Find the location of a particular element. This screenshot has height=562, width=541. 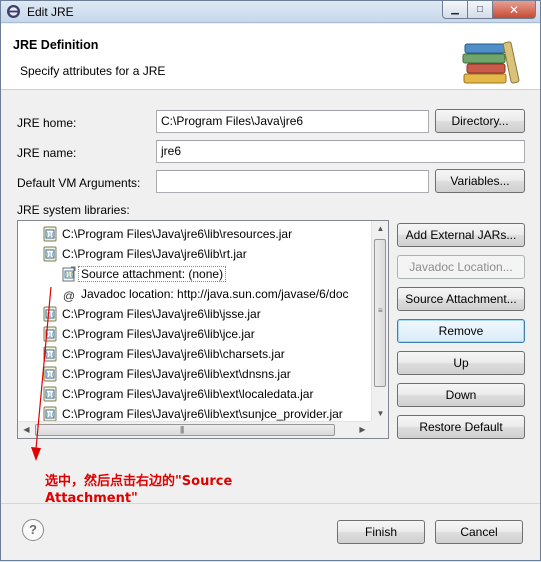

scroll-up-arrow-icon: ▲ is located at coordinates (380, 228).